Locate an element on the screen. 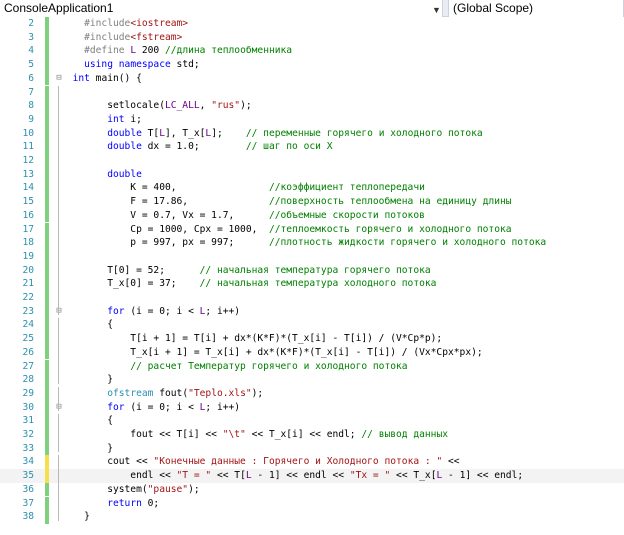  line-number: 28 is located at coordinates (28, 380).